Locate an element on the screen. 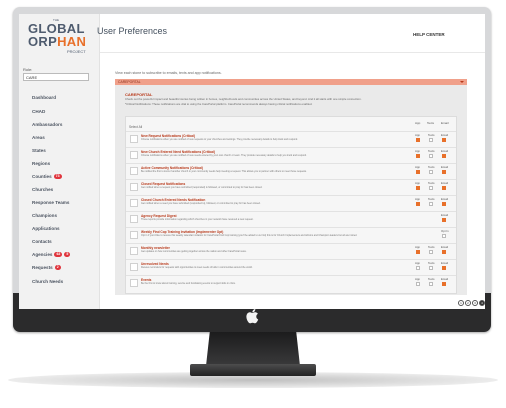 The image size is (506, 408). agencies-badge-2: 5 is located at coordinates (67, 254).